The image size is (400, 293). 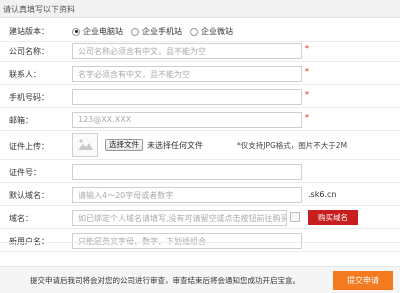 I want to click on row-cert-number: 证件号：, so click(x=200, y=171).